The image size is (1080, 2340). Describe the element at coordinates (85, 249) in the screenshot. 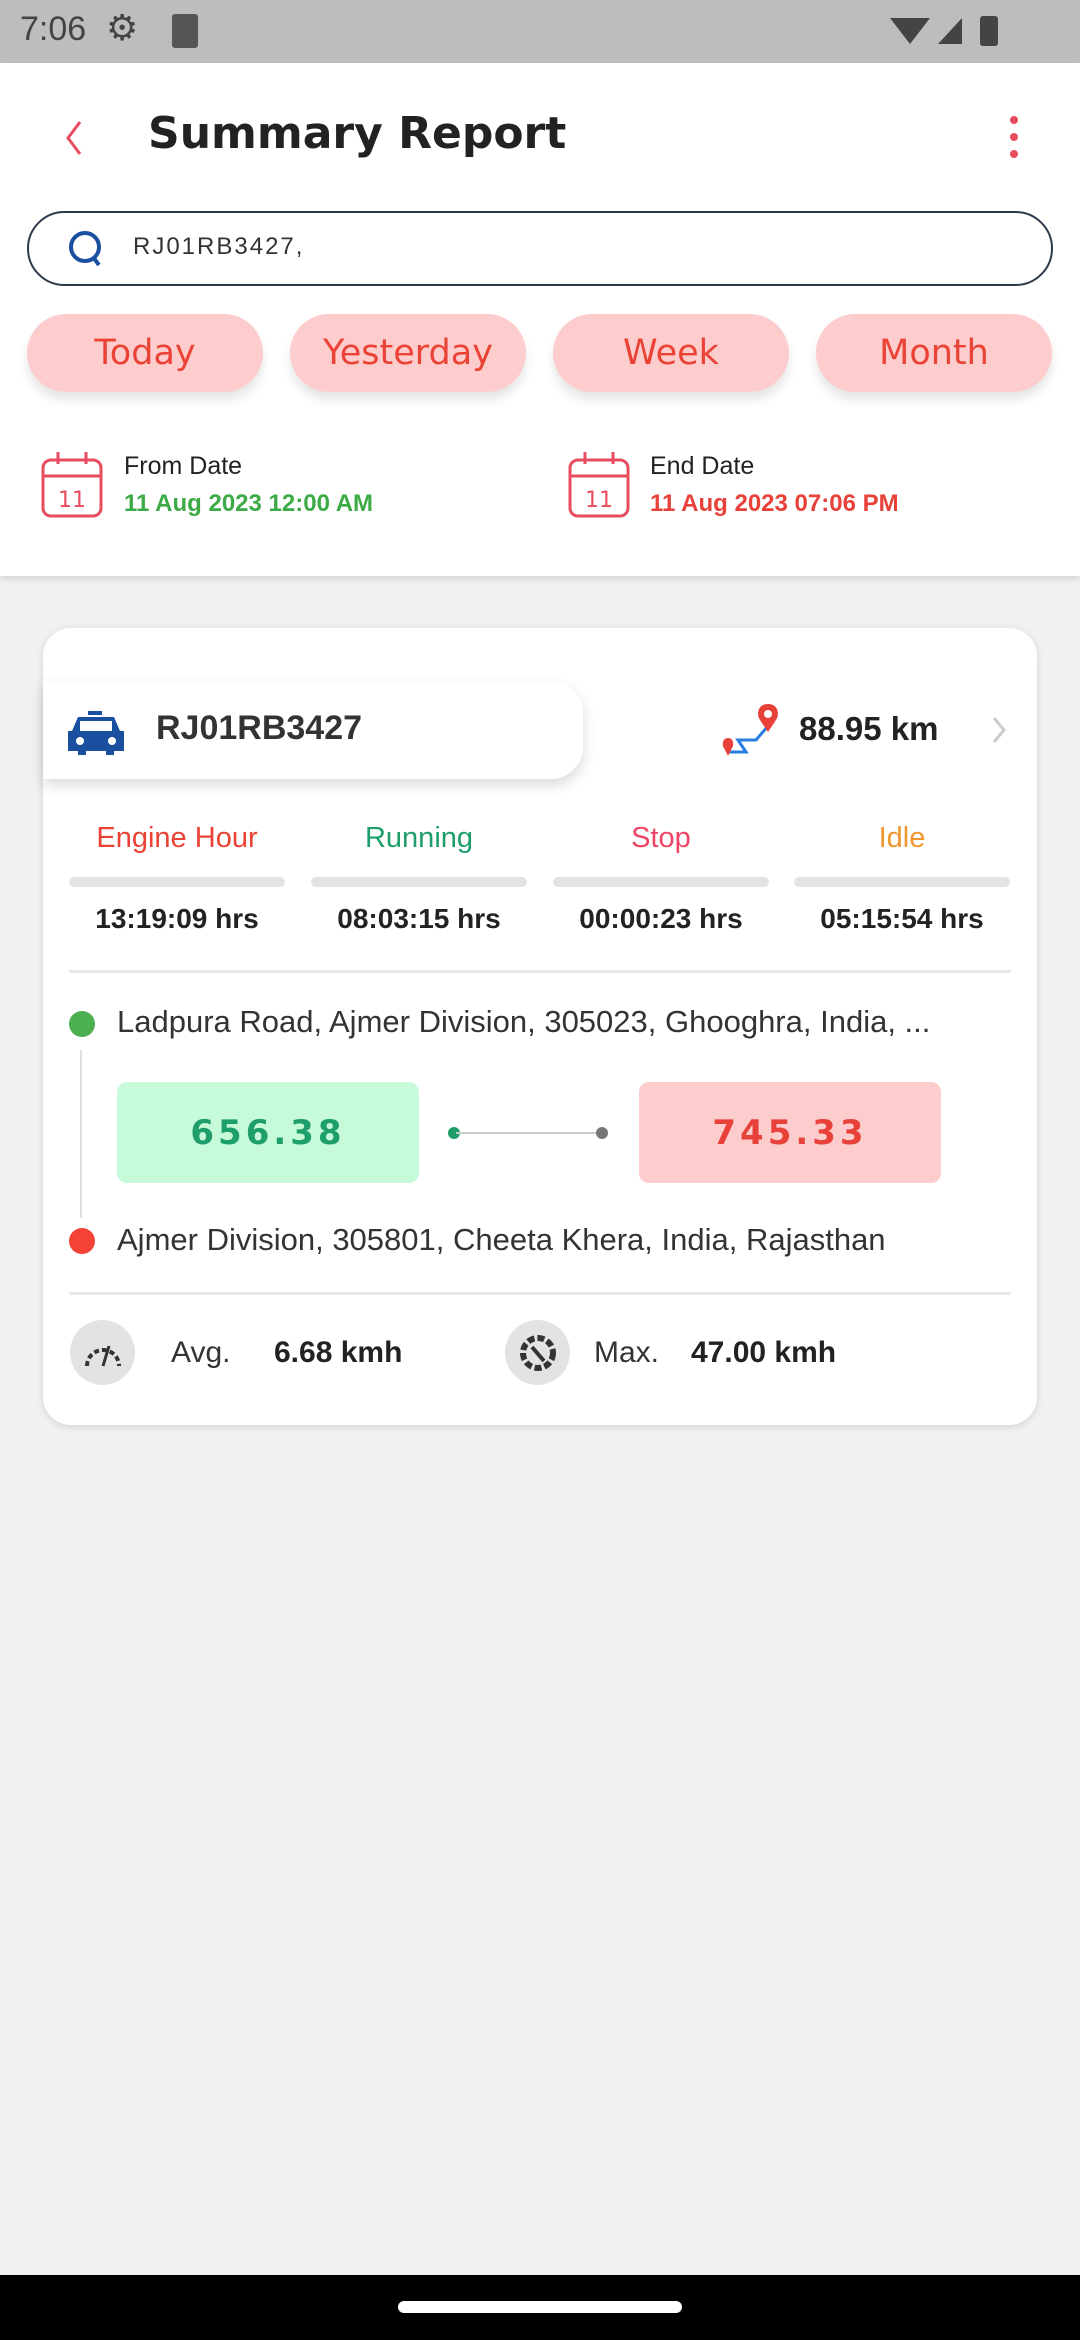

I see `search-icon` at that location.